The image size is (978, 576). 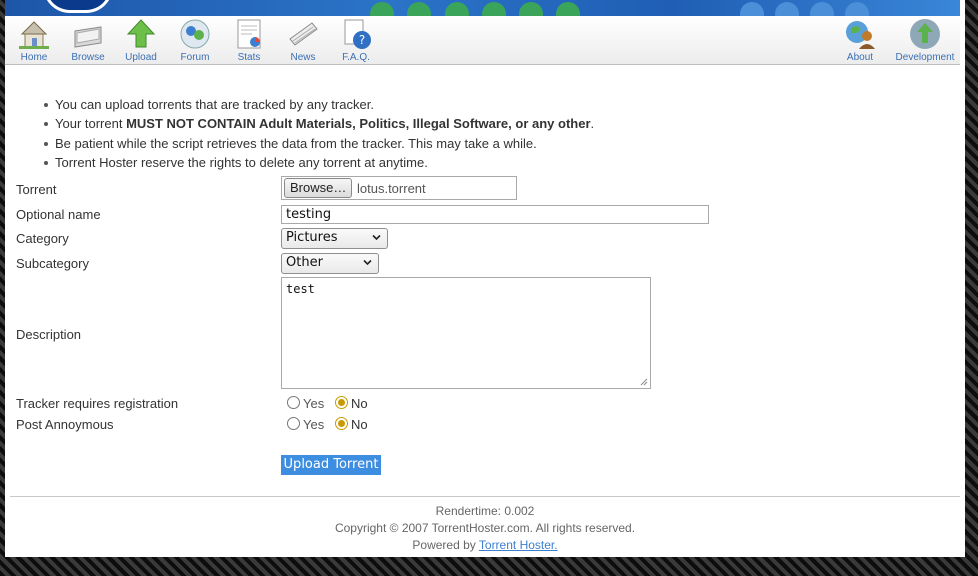 I want to click on nav-about: About, so click(x=860, y=40).